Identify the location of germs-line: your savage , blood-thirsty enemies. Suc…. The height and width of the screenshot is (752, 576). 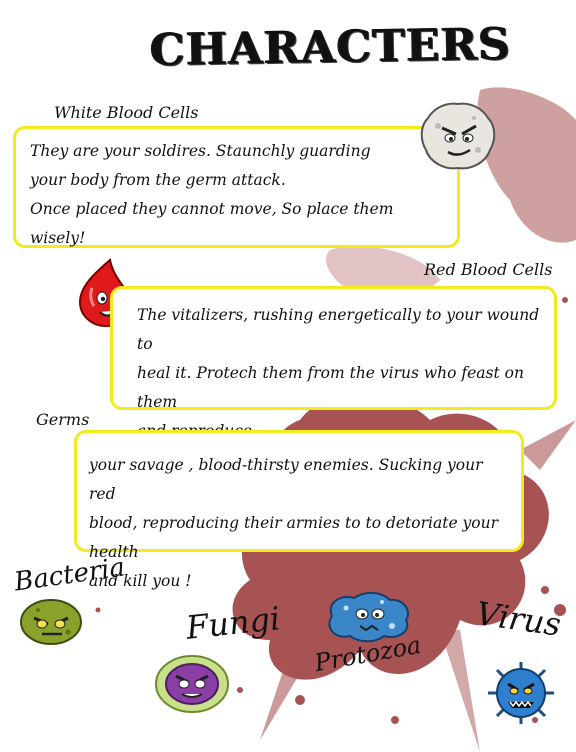
(286, 479).